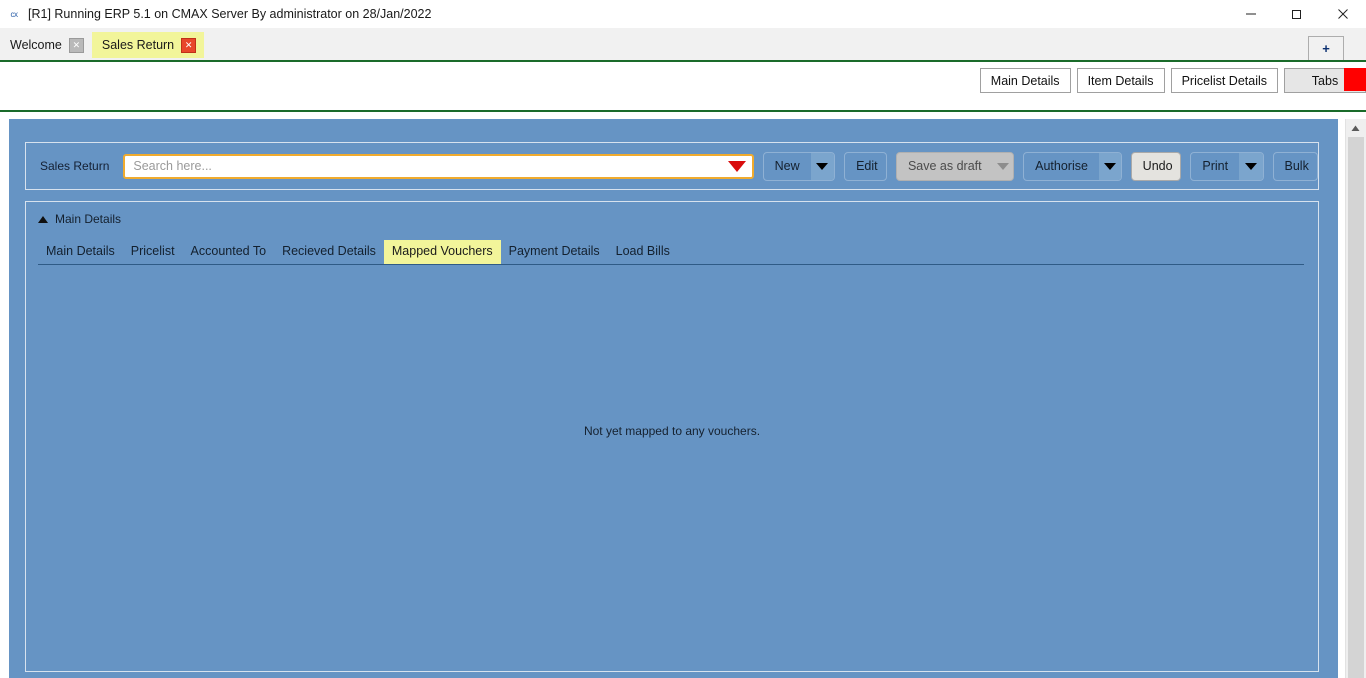 This screenshot has width=1366, height=678. What do you see at coordinates (1061, 166) in the screenshot?
I see `authorise-button-label: Authorise` at bounding box center [1061, 166].